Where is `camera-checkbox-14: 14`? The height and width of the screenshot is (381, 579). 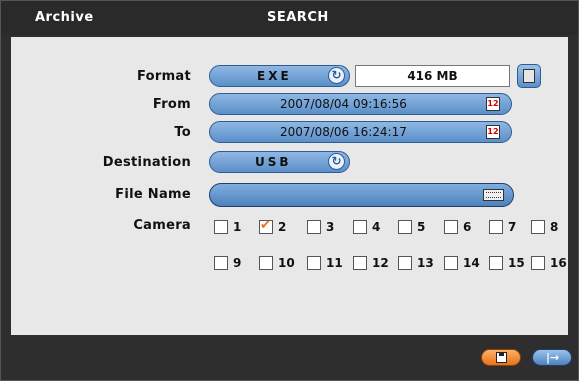
camera-checkbox-14: 14 is located at coordinates (462, 263).